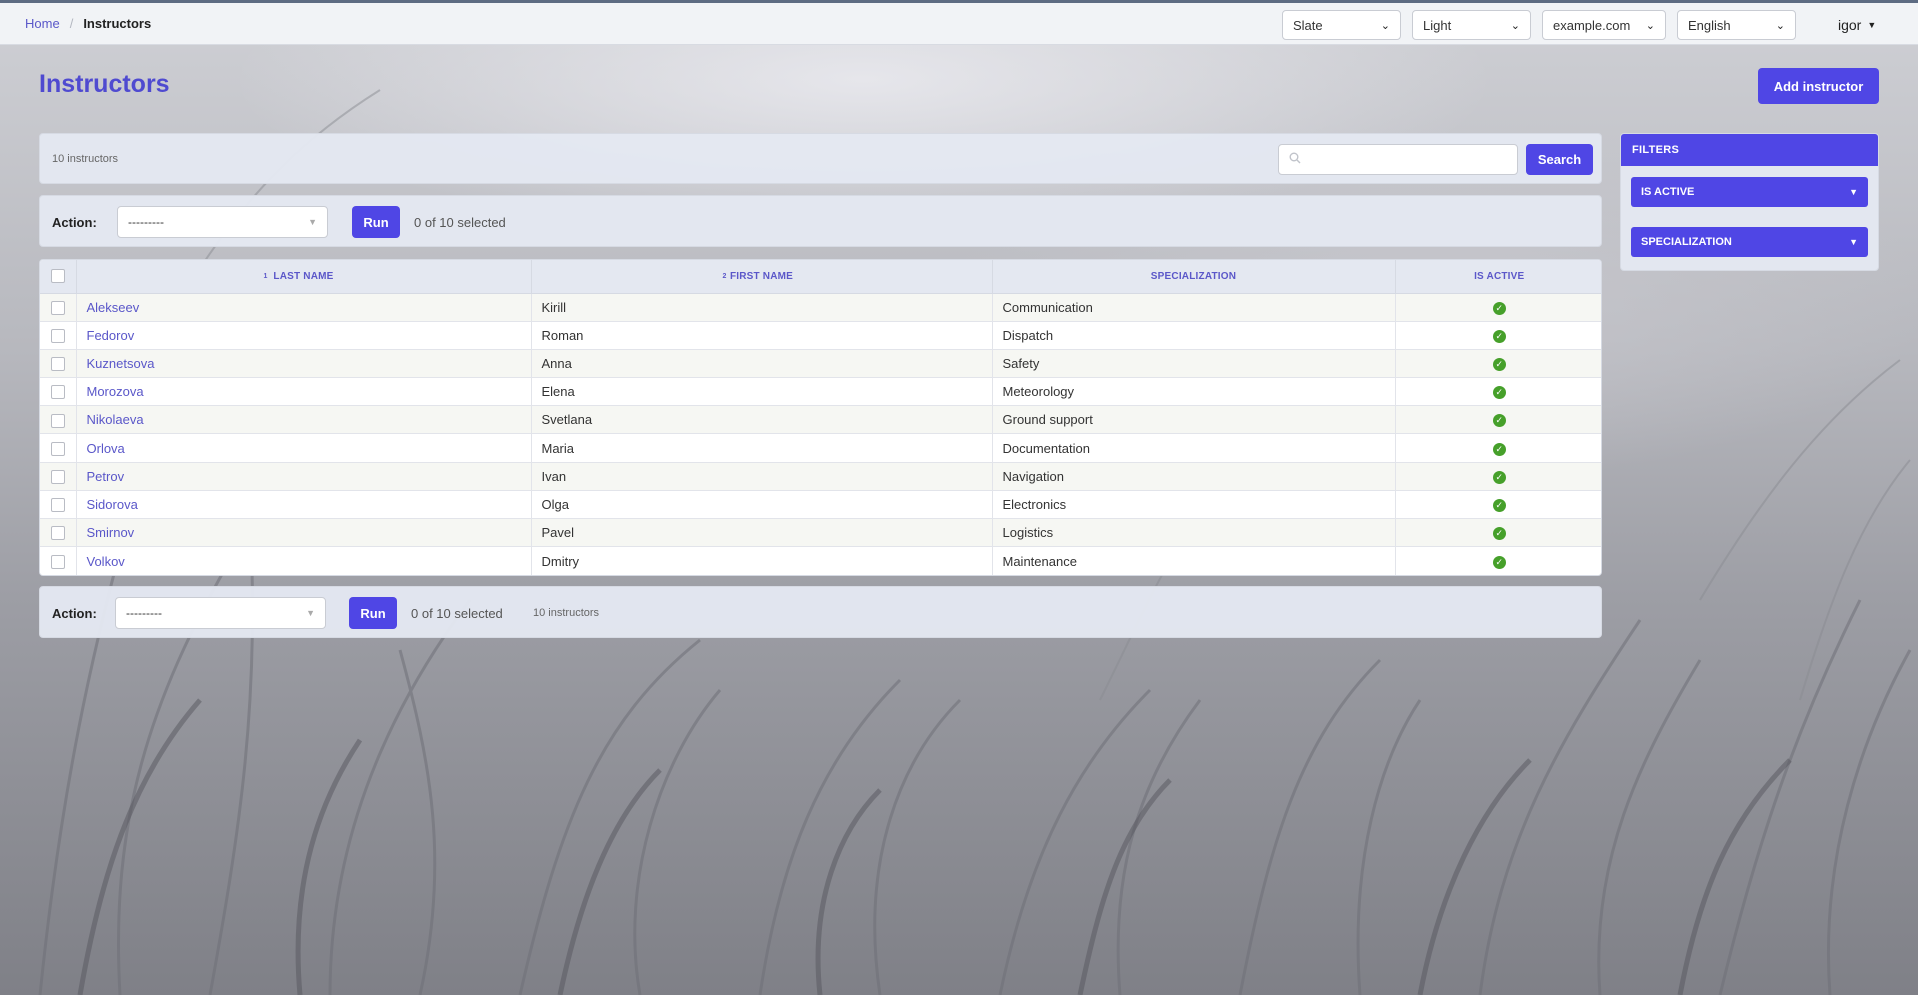 This screenshot has height=995, width=1918. Describe the element at coordinates (1398, 159) in the screenshot. I see `search-input` at that location.